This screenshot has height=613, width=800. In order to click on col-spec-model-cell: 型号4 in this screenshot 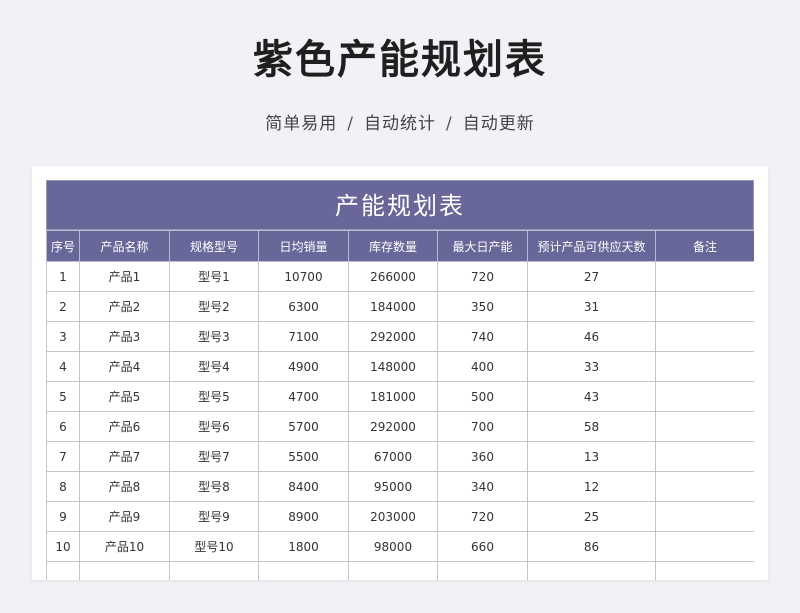, I will do `click(214, 366)`.